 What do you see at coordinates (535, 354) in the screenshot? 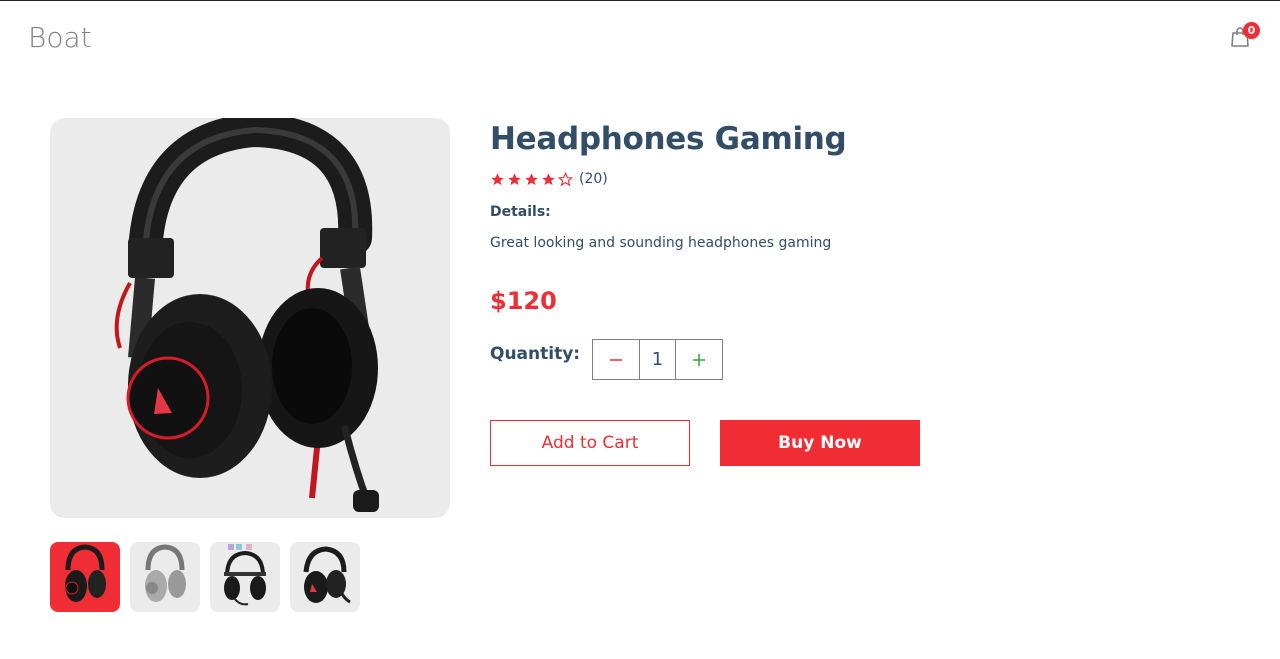
I see `quantity-label: Quantity:` at bounding box center [535, 354].